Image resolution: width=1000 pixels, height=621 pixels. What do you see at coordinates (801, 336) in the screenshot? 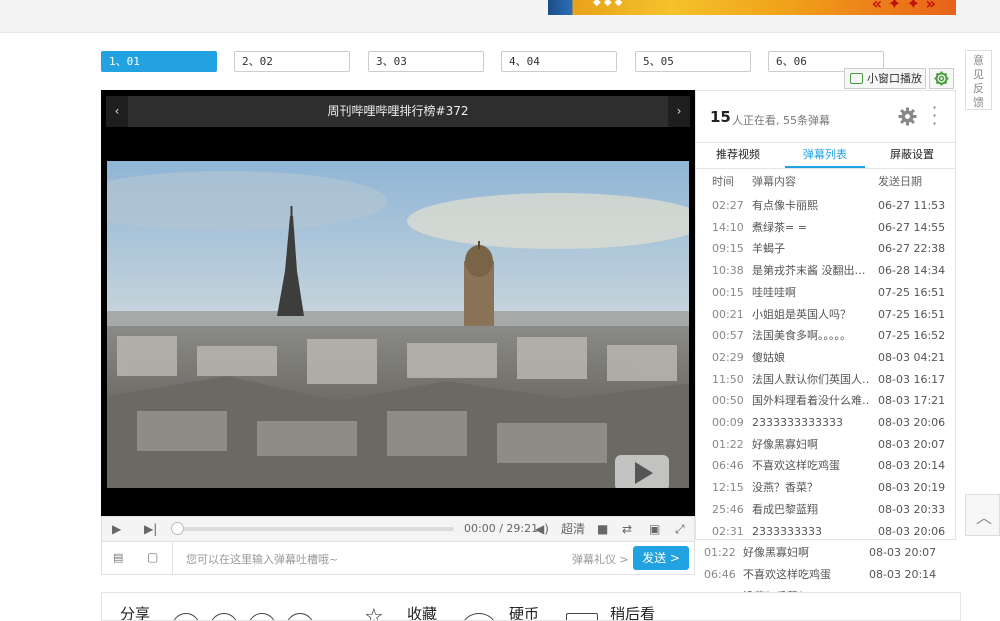
I see `content-cell: 法国美食多啊。。。。。` at bounding box center [801, 336].